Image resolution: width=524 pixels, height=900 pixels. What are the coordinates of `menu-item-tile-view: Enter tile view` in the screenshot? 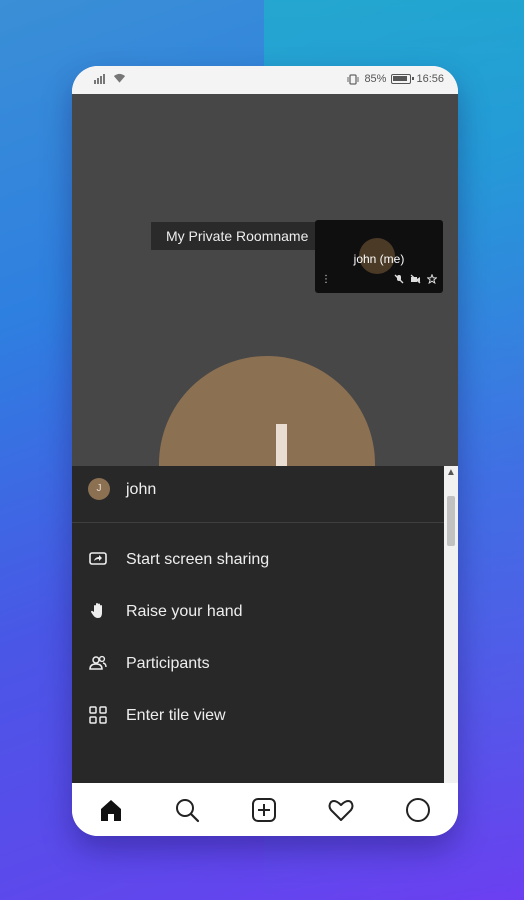 It's located at (258, 717).